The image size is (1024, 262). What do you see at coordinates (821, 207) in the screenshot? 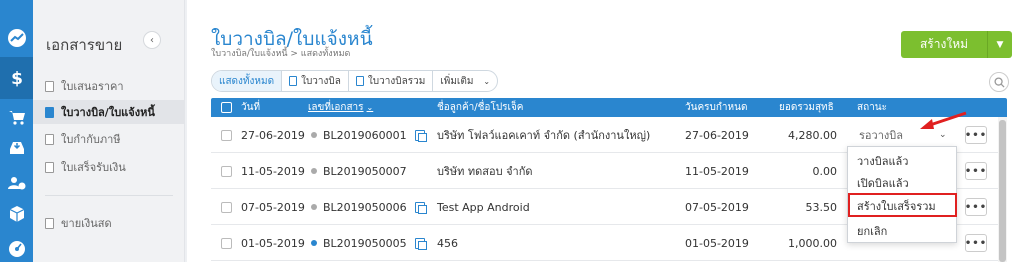
I see `row-total: 53.50` at bounding box center [821, 207].